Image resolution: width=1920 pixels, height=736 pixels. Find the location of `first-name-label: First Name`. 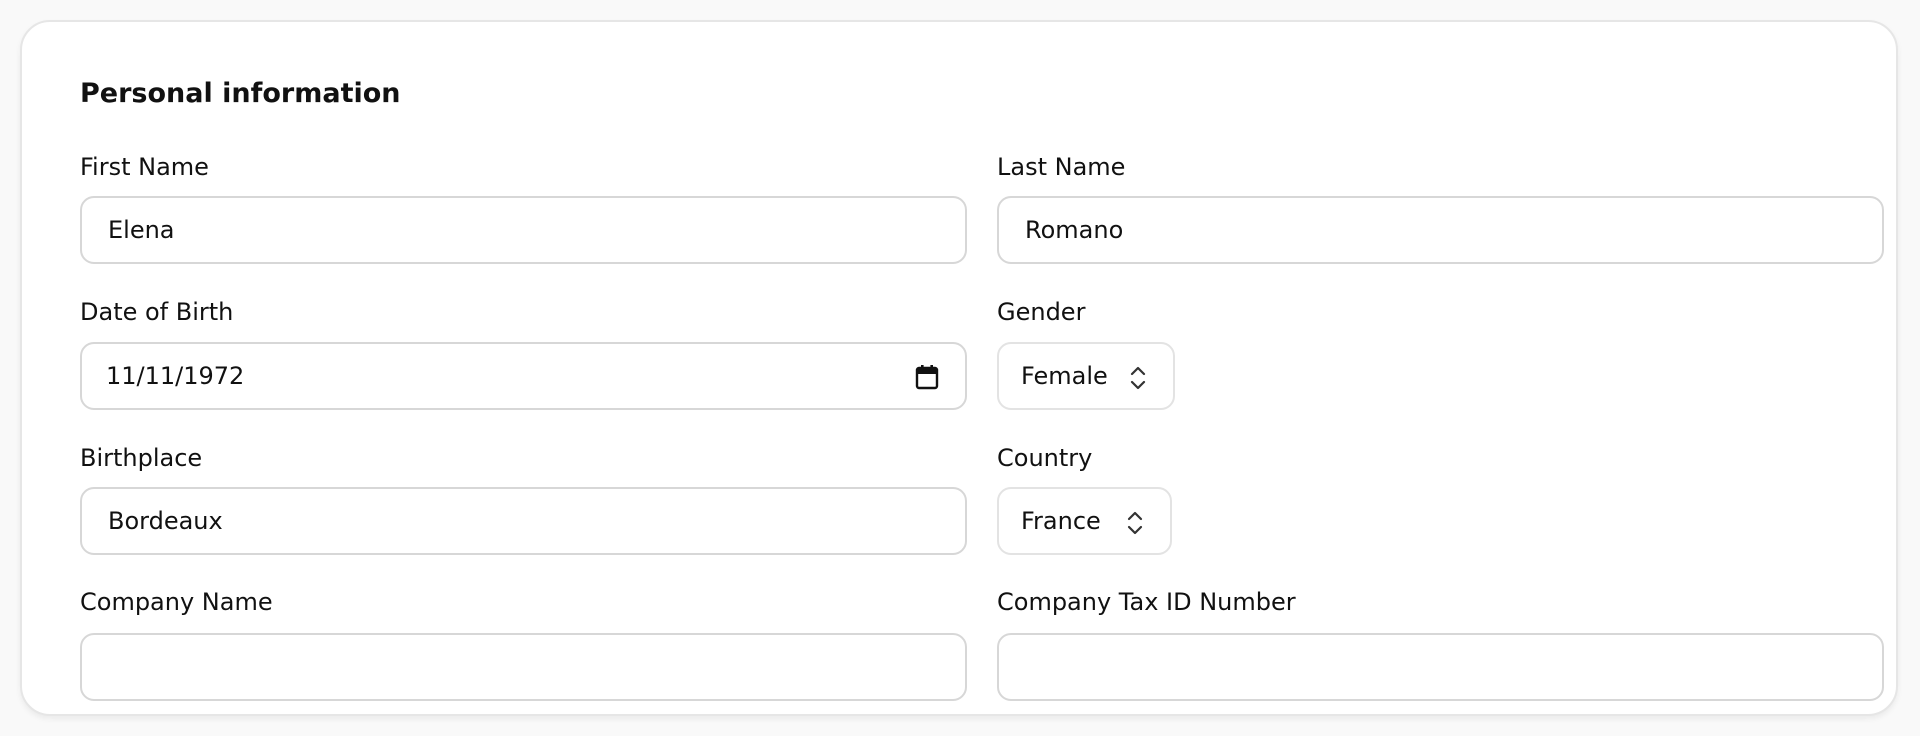

first-name-label: First Name is located at coordinates (144, 167).